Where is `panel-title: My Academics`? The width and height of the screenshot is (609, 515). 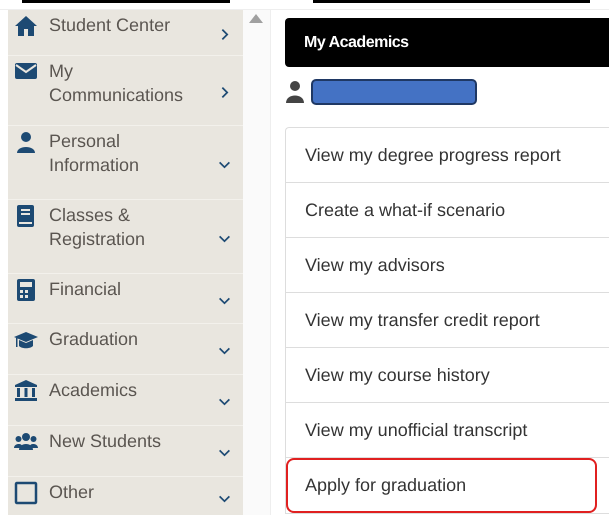 panel-title: My Academics is located at coordinates (356, 43).